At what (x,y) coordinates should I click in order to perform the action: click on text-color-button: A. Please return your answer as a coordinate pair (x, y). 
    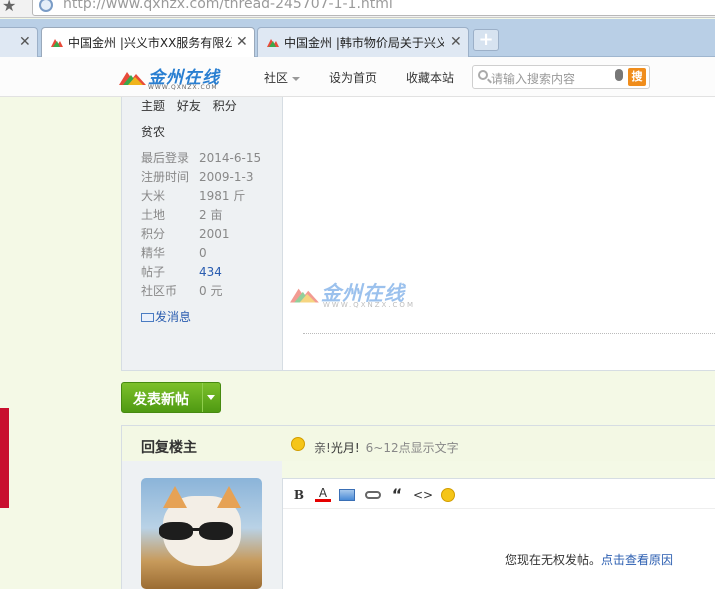
    Looking at the image, I should click on (323, 494).